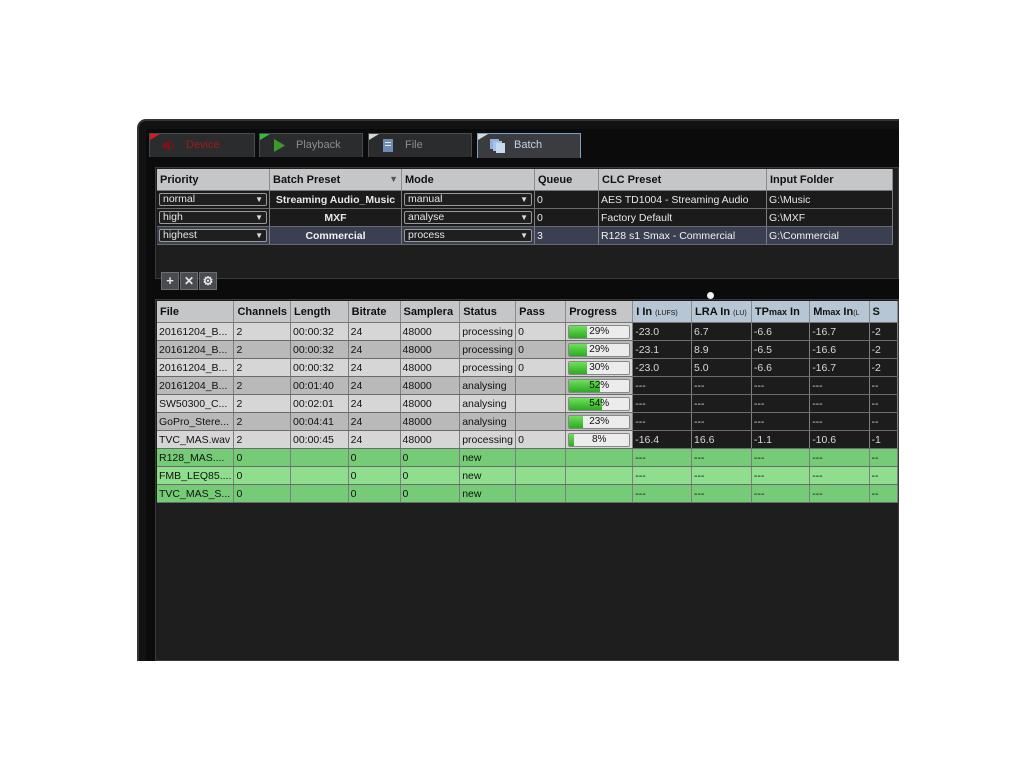 The height and width of the screenshot is (768, 1024). I want to click on col-lra-in-label: LRA In, so click(713, 311).